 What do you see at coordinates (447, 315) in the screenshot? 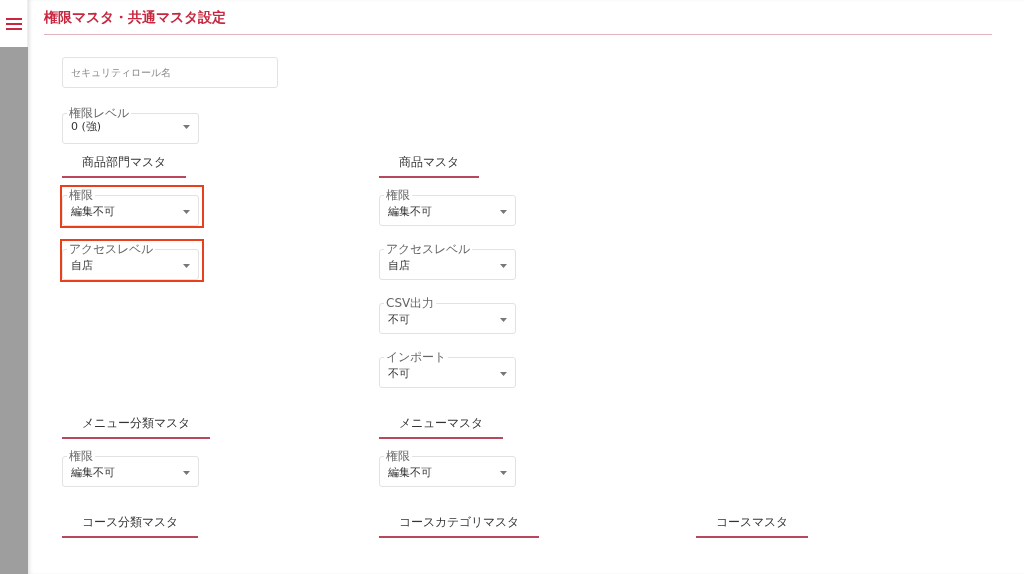
I see `select-field: CSV出力 不可` at bounding box center [447, 315].